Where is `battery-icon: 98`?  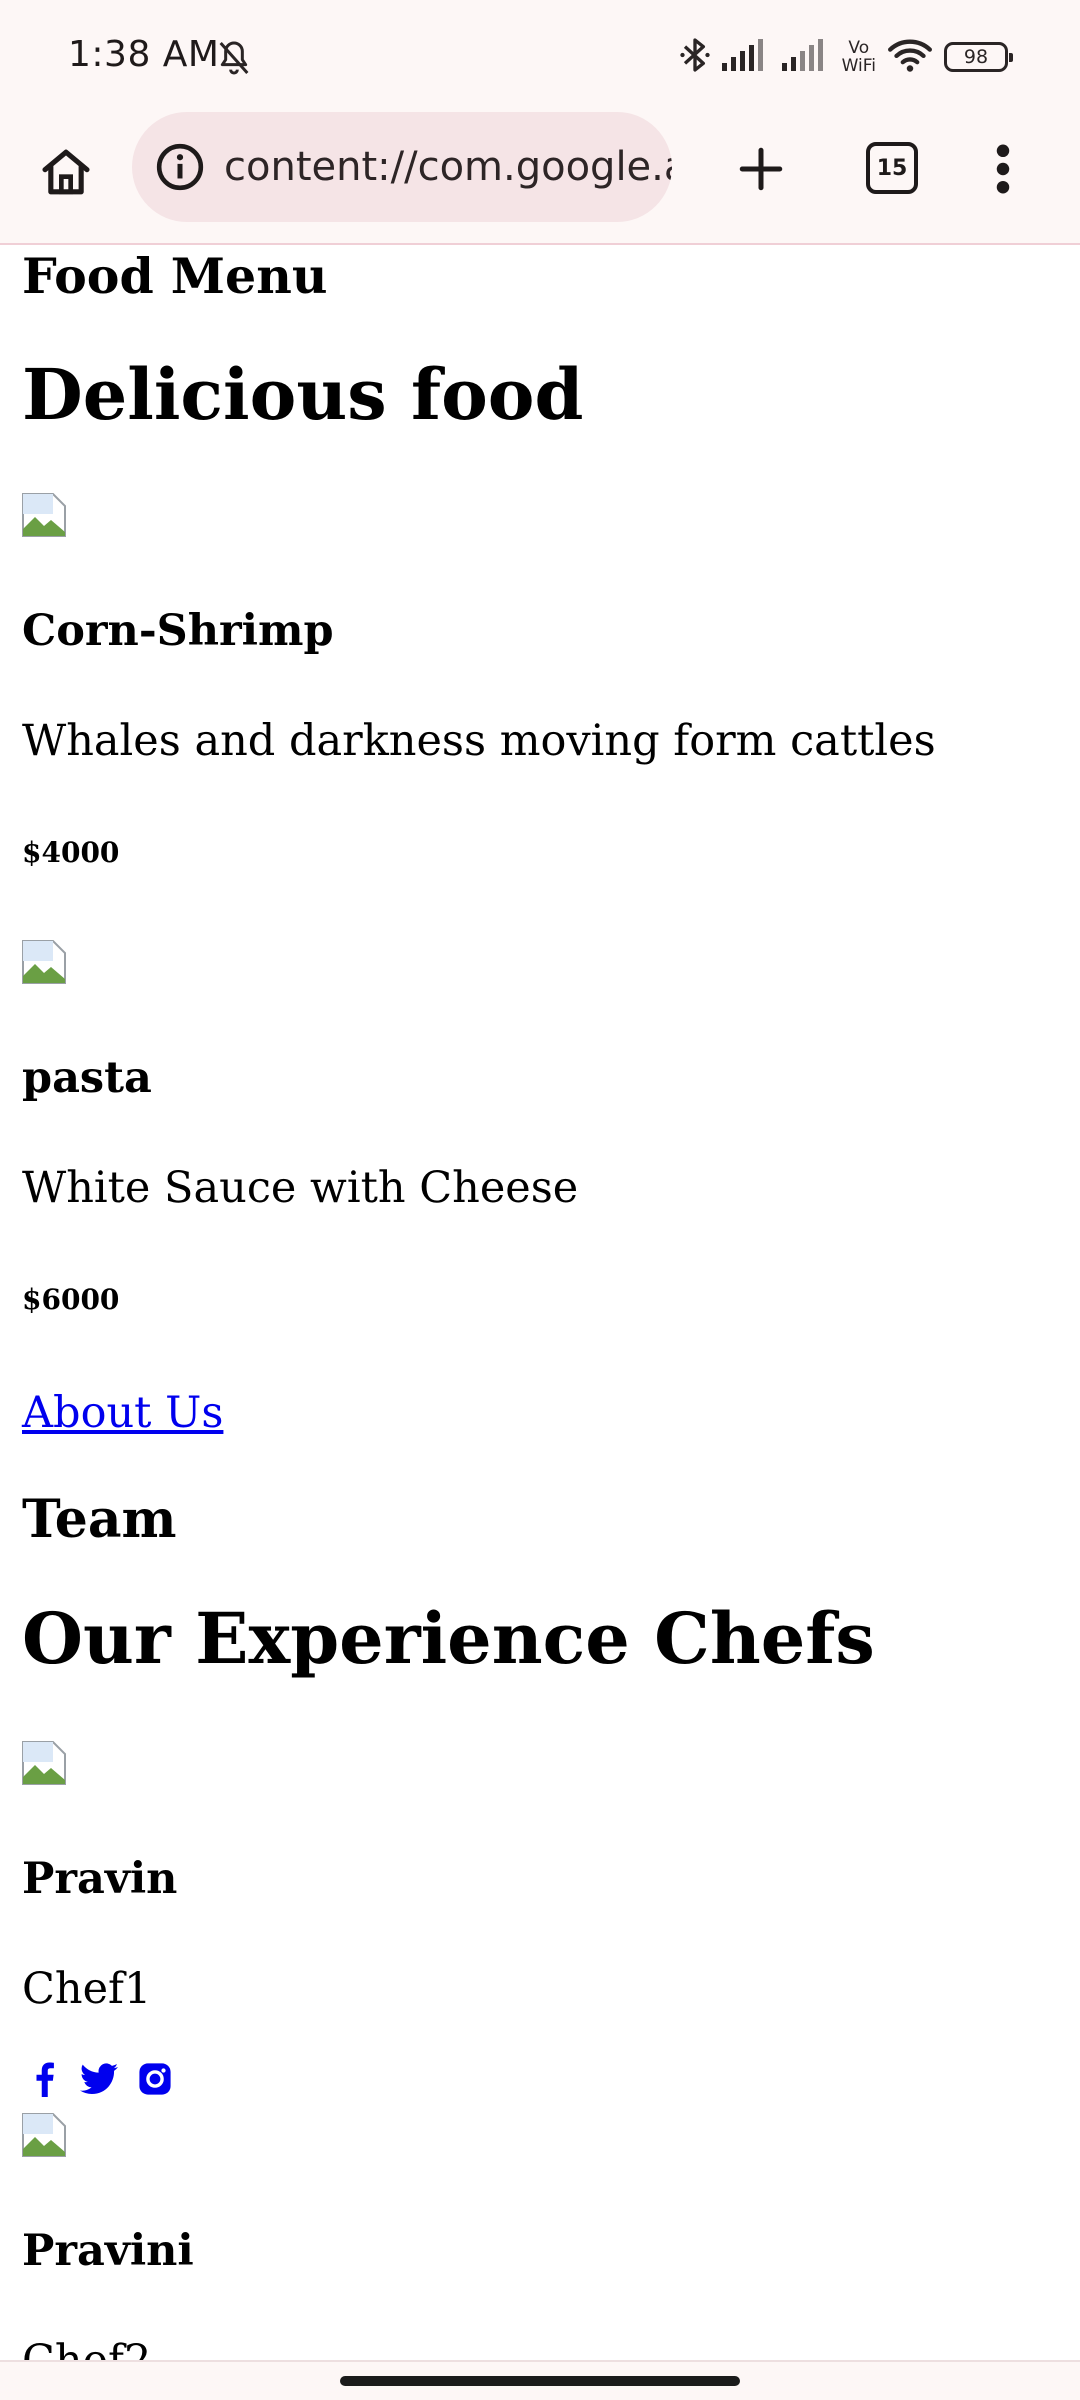
battery-icon: 98 is located at coordinates (978, 57).